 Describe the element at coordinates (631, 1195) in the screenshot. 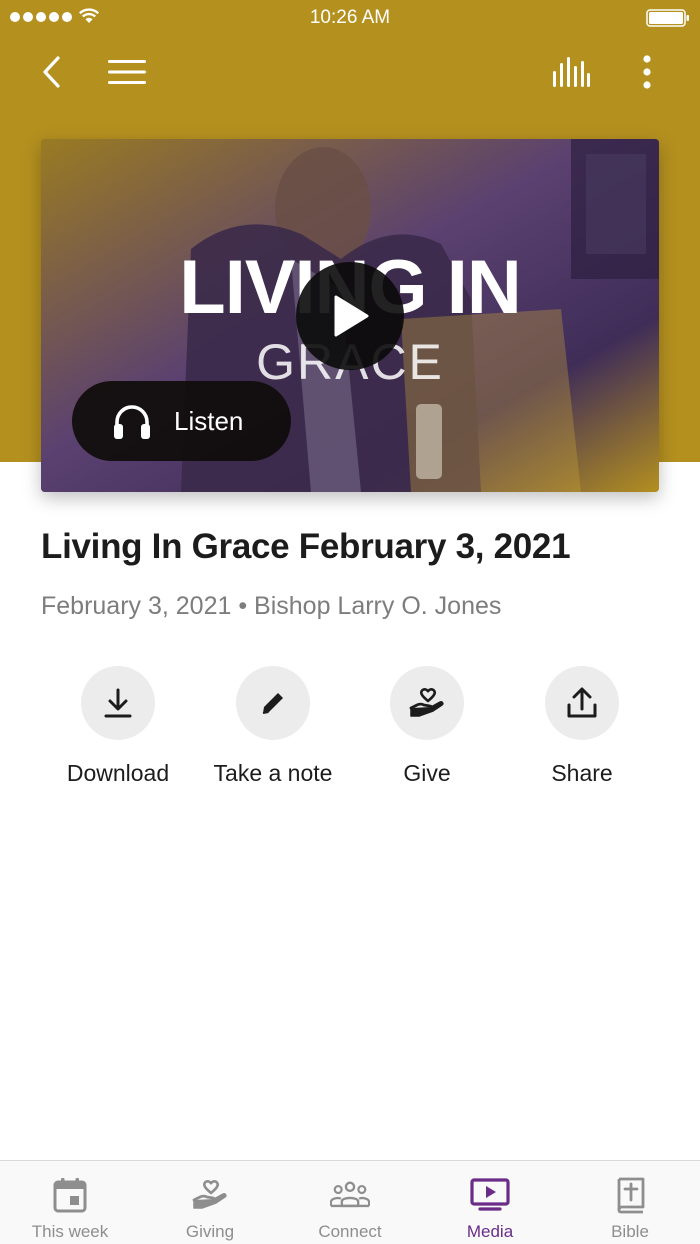

I see `bible-icon` at that location.